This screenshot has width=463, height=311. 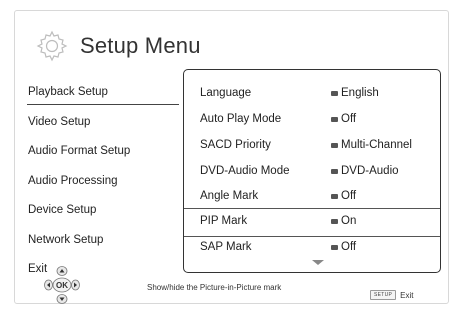 What do you see at coordinates (349, 221) in the screenshot?
I see `setting-value-text: On` at bounding box center [349, 221].